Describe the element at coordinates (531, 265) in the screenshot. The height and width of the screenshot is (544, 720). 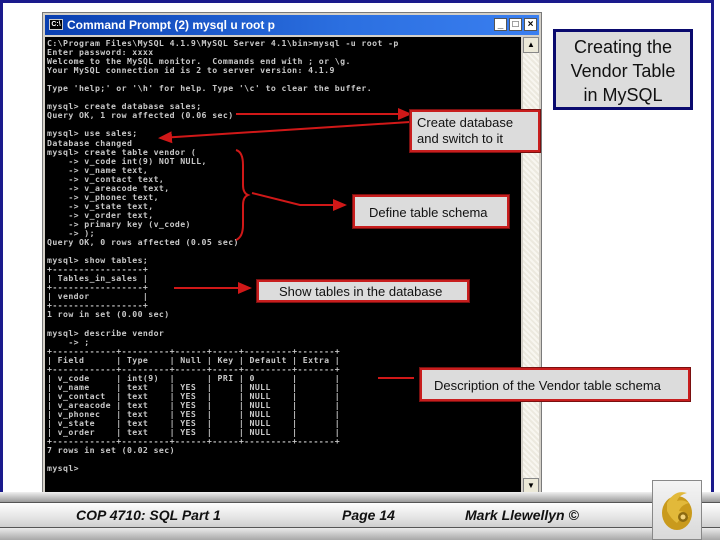
I see `vertical-scrollbar: ▲ ▼` at that location.